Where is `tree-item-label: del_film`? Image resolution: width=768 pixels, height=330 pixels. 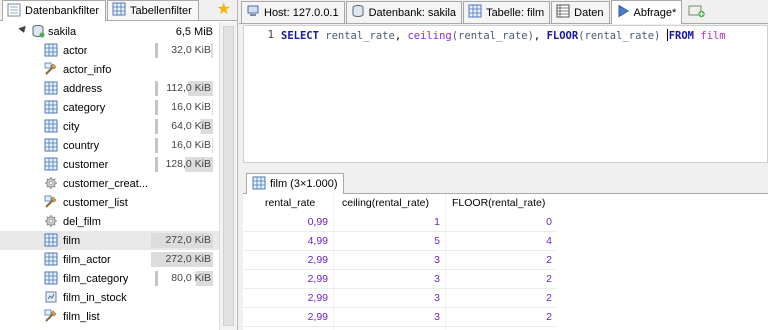 tree-item-label: del_film is located at coordinates (82, 221).